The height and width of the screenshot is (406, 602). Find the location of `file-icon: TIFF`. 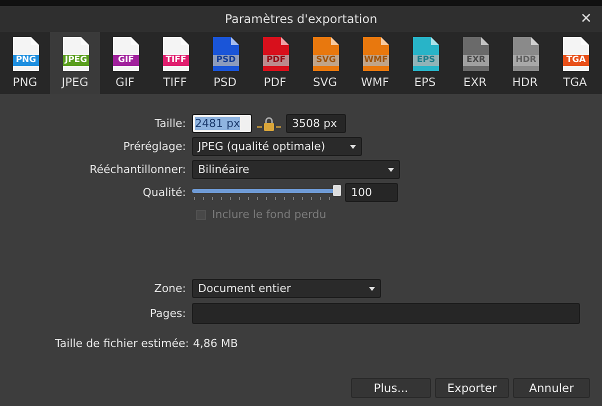

file-icon: TIFF is located at coordinates (175, 54).